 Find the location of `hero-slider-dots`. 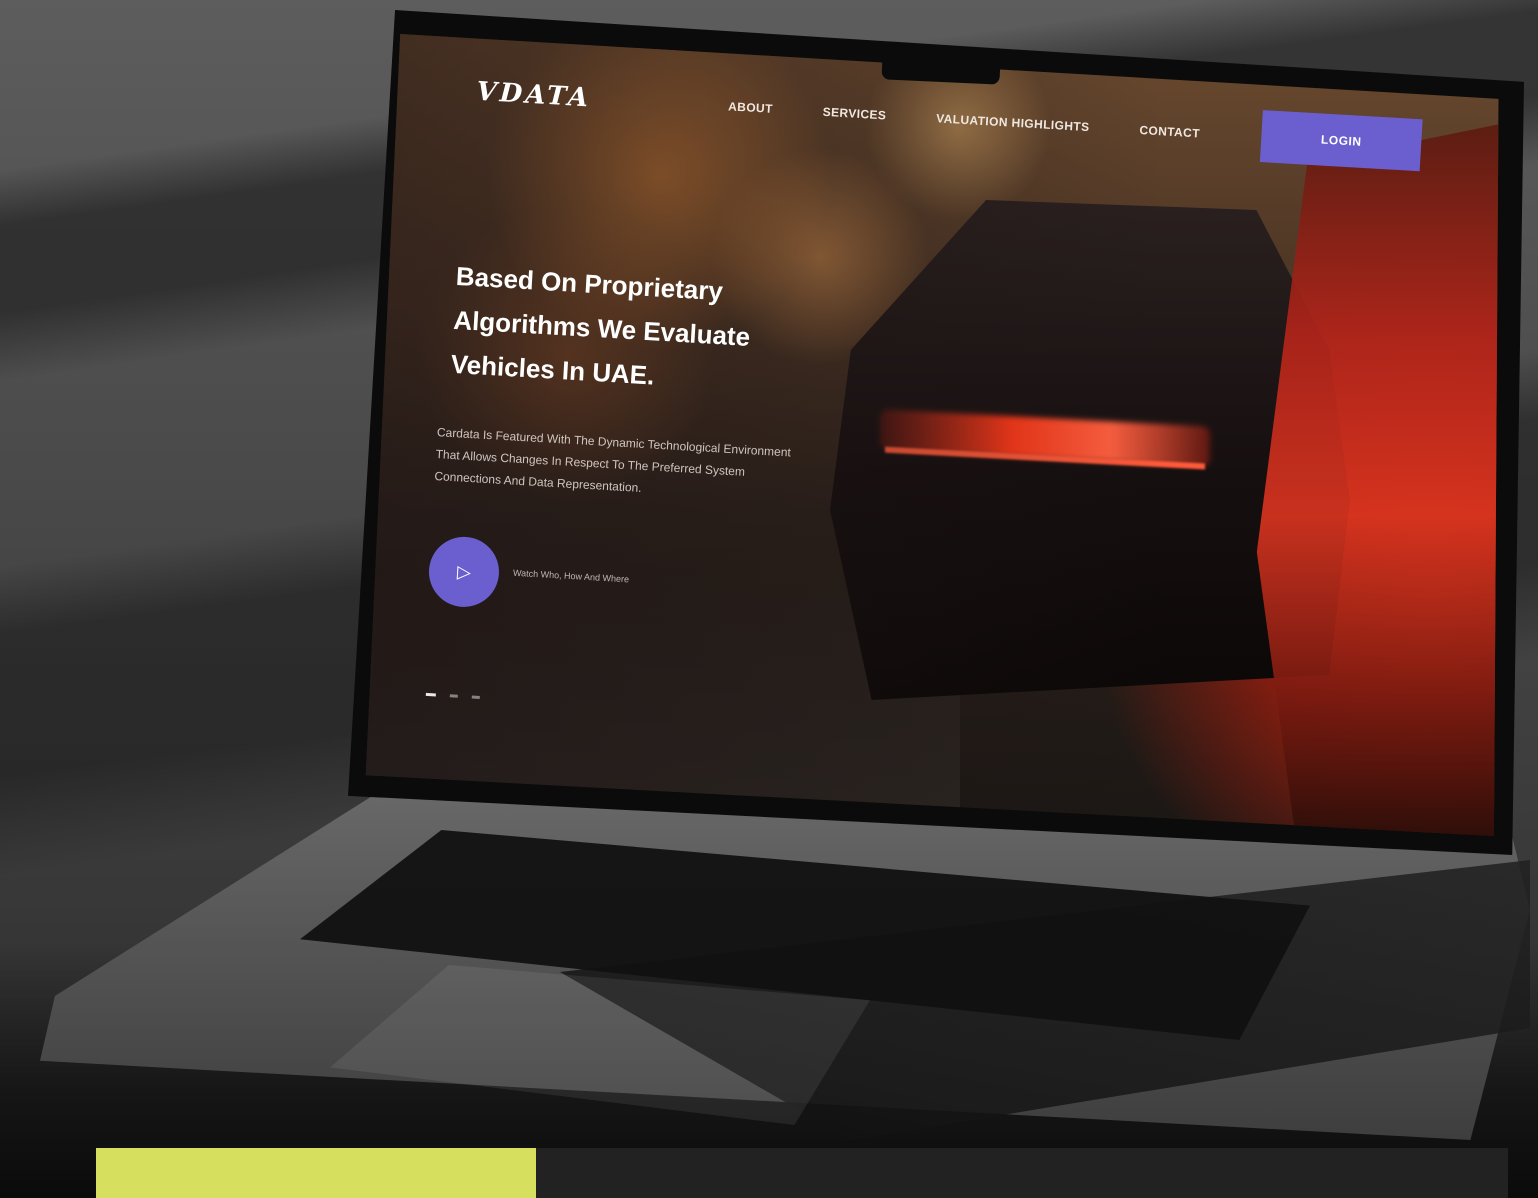

hero-slider-dots is located at coordinates (452, 695).